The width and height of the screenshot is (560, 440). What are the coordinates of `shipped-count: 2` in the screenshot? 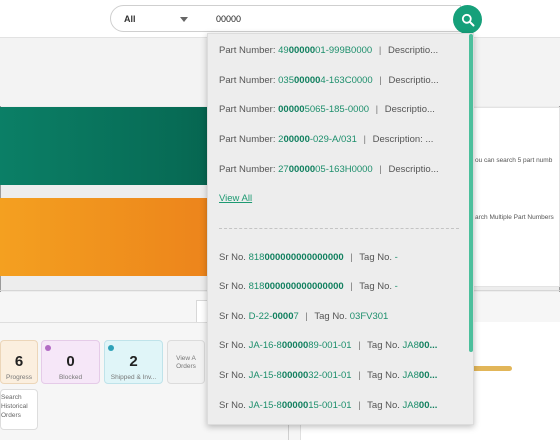 It's located at (133, 361).